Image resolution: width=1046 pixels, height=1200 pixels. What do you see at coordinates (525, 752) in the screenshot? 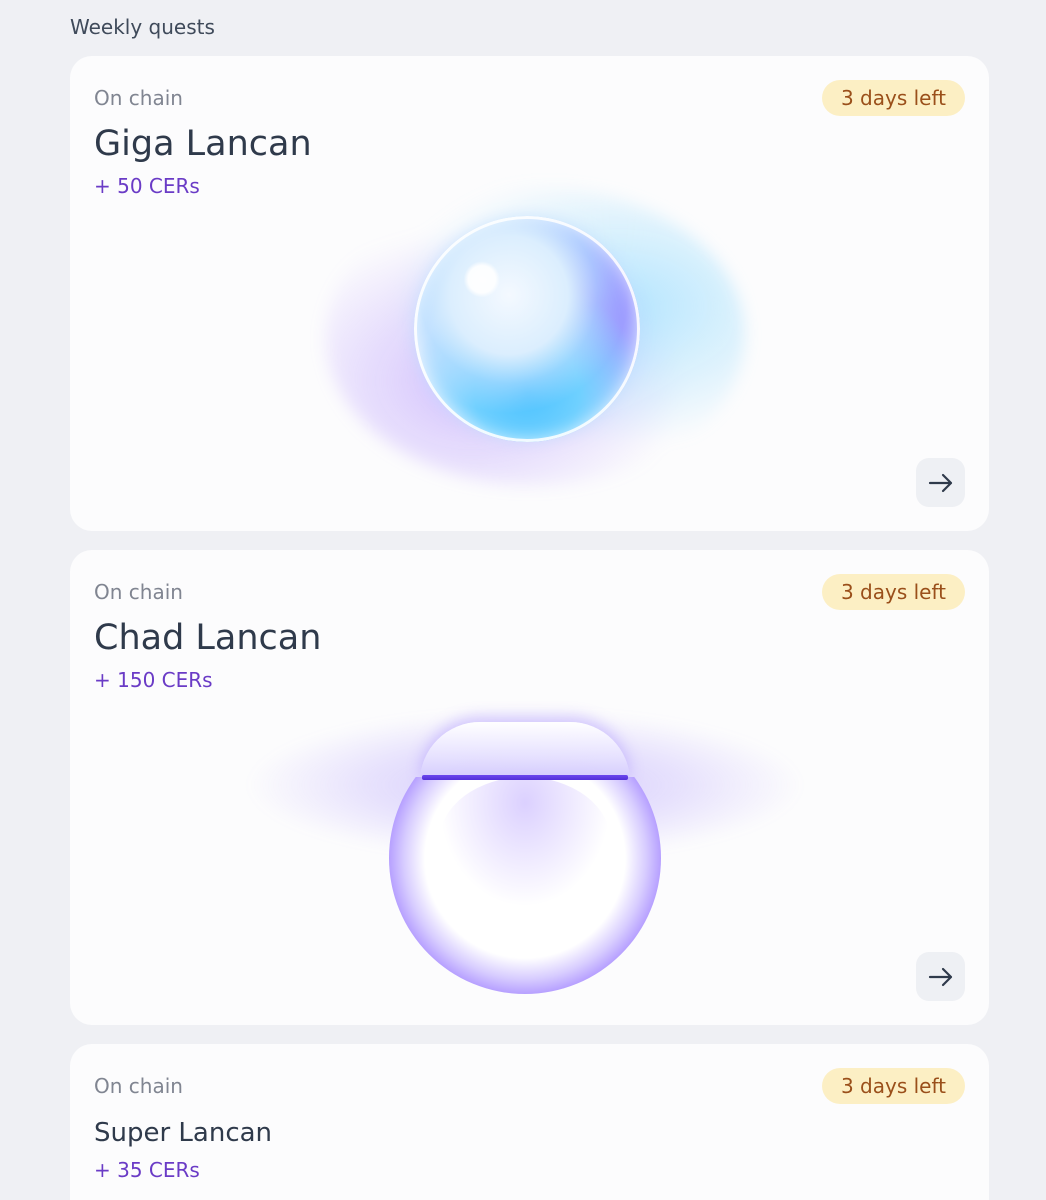
I see `orb-dome` at bounding box center [525, 752].